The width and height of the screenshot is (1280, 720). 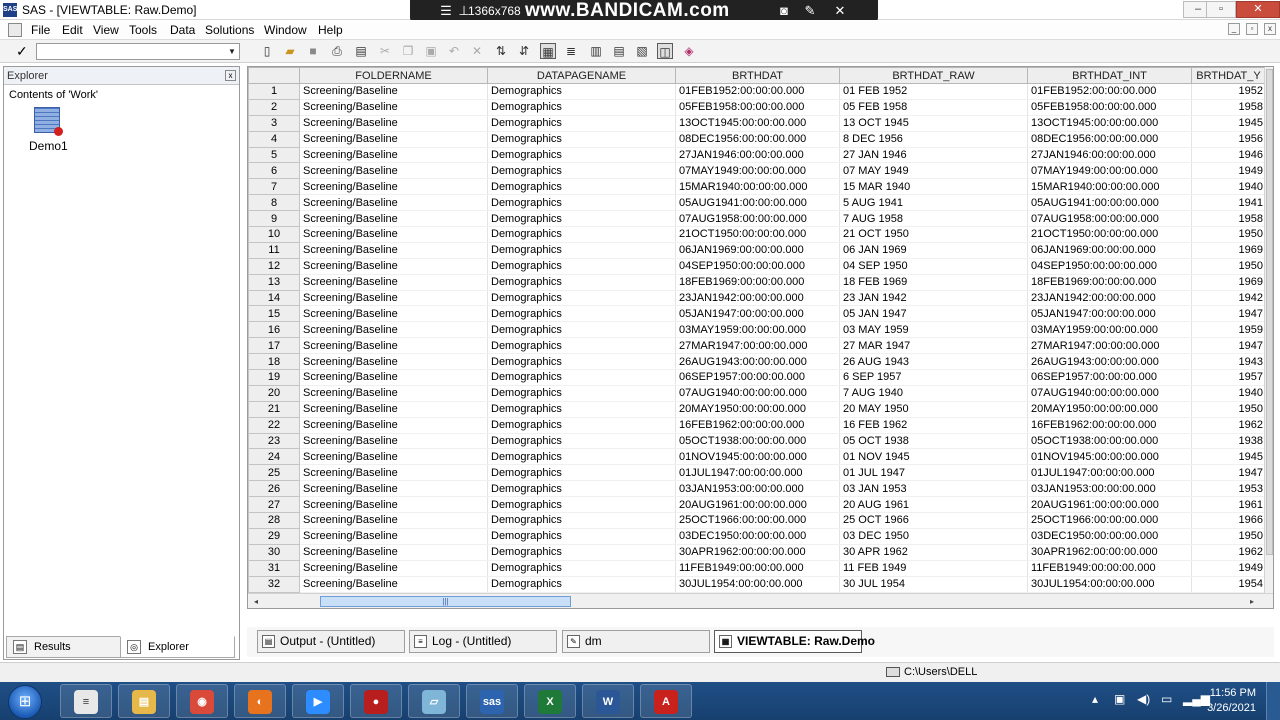 I want to click on table-cell: 21OCT1950:00:00:00.000, so click(x=757, y=234).